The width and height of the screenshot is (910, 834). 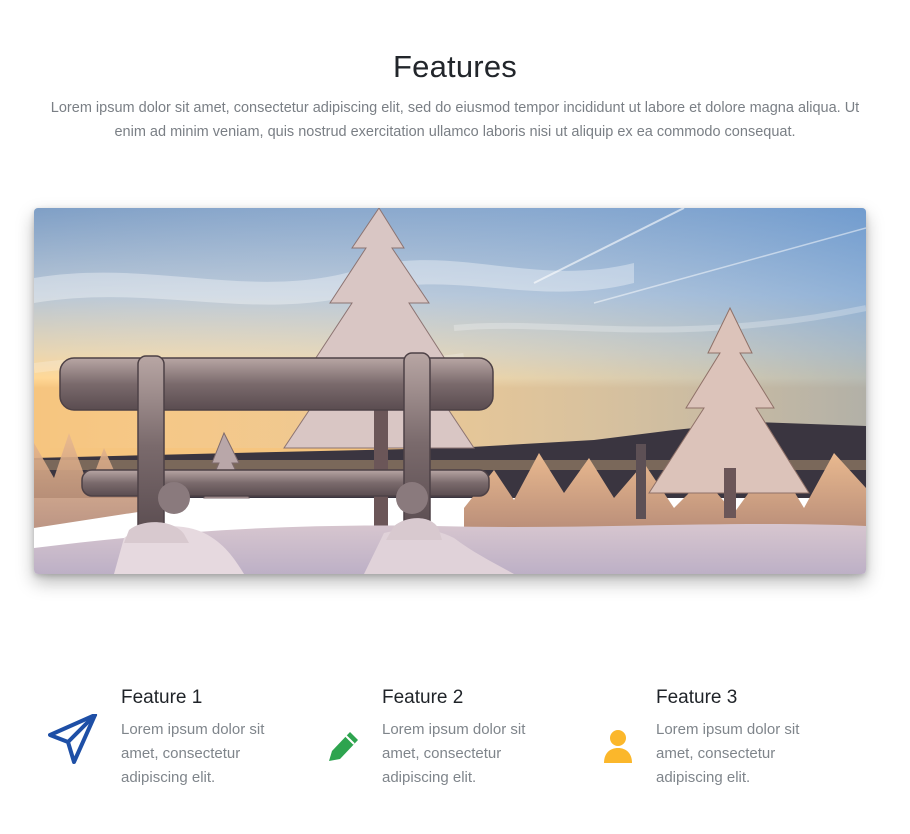 What do you see at coordinates (423, 697) in the screenshot?
I see `feature-title: Feature 2` at bounding box center [423, 697].